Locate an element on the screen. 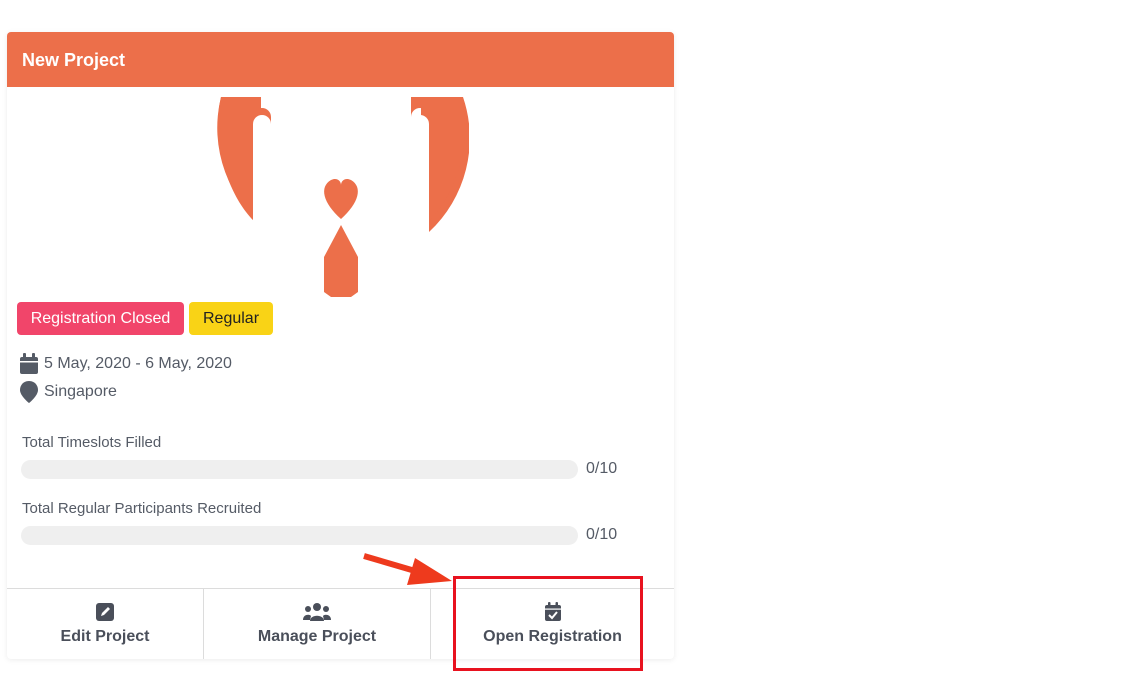 The width and height of the screenshot is (1139, 687). edit-icon is located at coordinates (105, 612).